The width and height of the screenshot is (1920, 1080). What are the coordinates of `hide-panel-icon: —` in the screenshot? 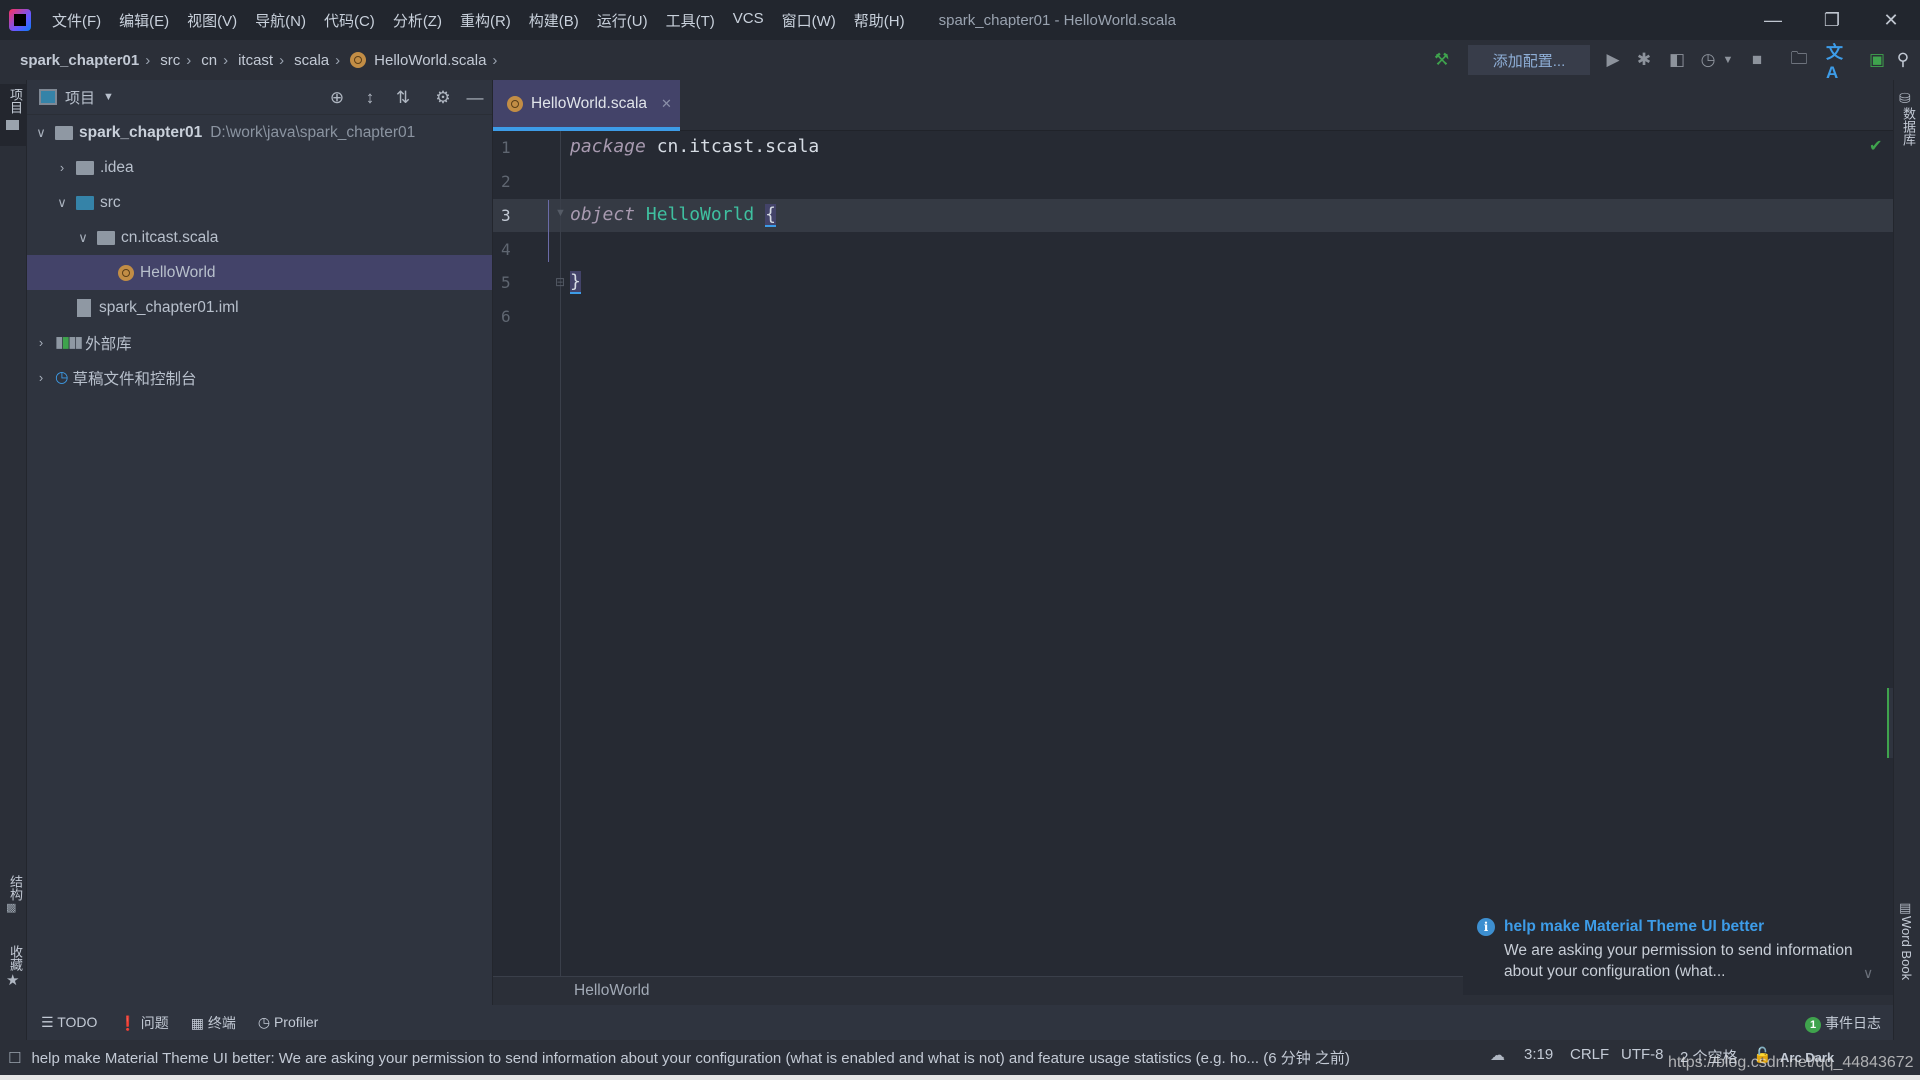 It's located at (475, 98).